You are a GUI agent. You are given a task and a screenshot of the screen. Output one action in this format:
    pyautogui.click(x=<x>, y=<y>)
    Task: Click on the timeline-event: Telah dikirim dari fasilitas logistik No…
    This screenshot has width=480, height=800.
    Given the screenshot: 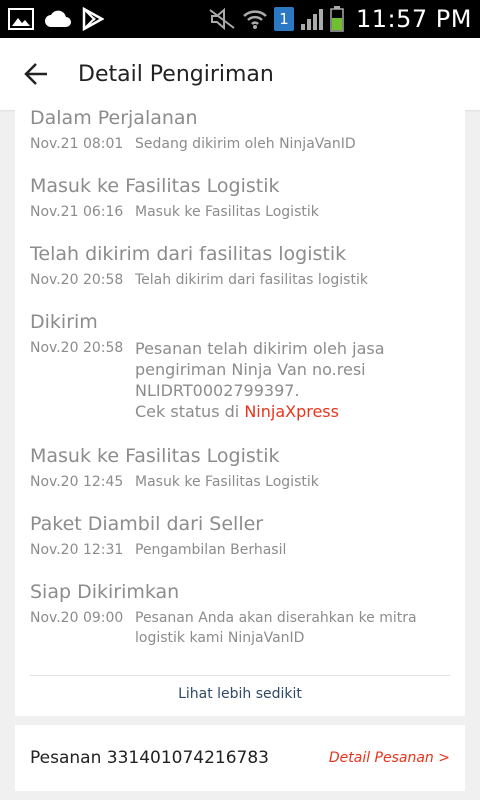 What is the action you would take?
    pyautogui.click(x=240, y=265)
    